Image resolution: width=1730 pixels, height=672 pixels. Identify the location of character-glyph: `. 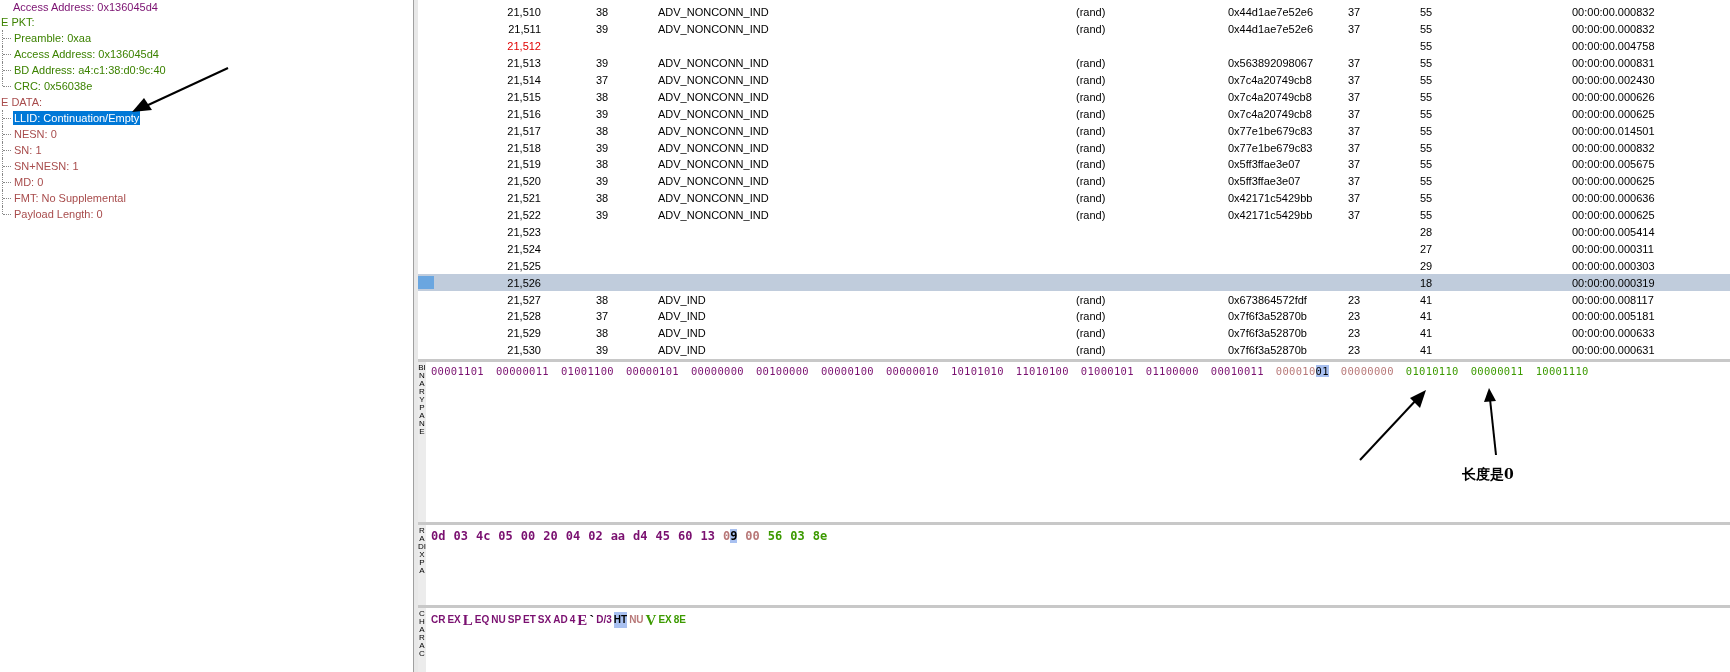
(592, 620).